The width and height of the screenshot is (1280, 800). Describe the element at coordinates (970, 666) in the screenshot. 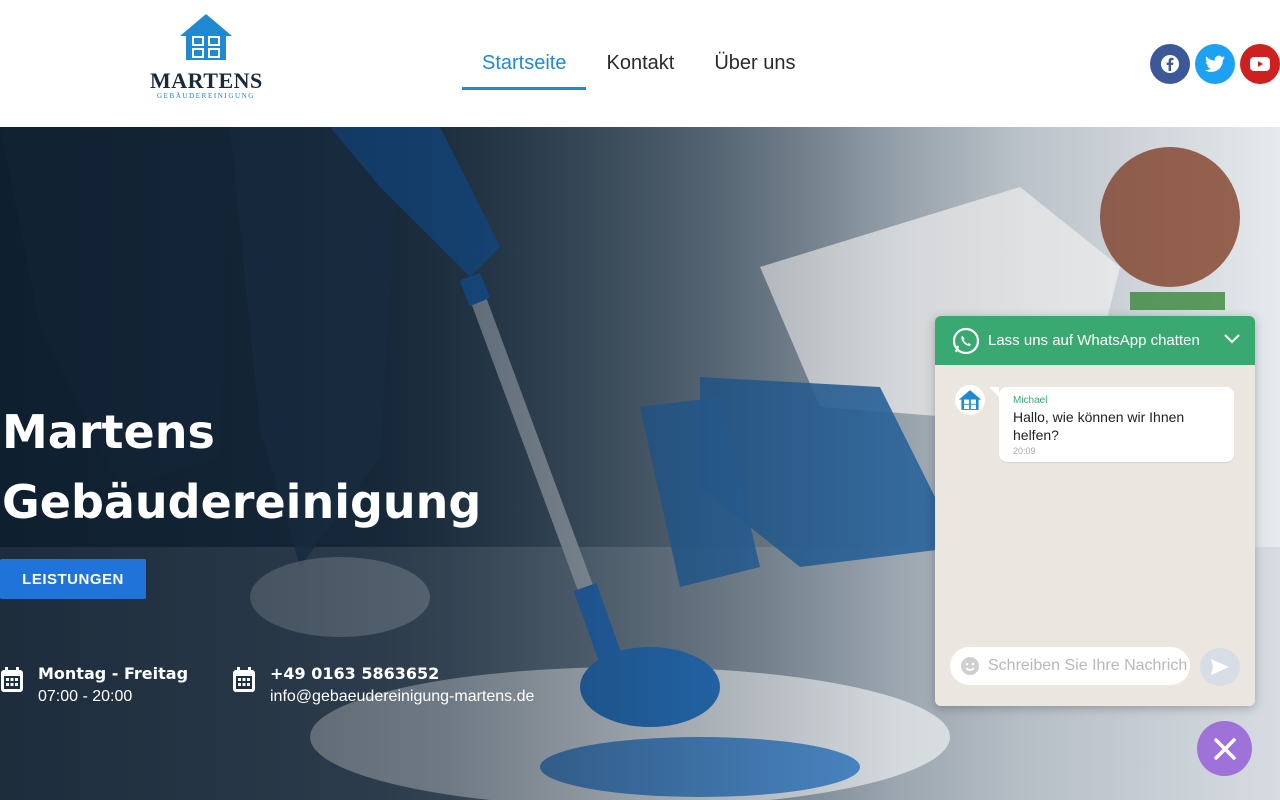

I see `emoji-icon` at that location.